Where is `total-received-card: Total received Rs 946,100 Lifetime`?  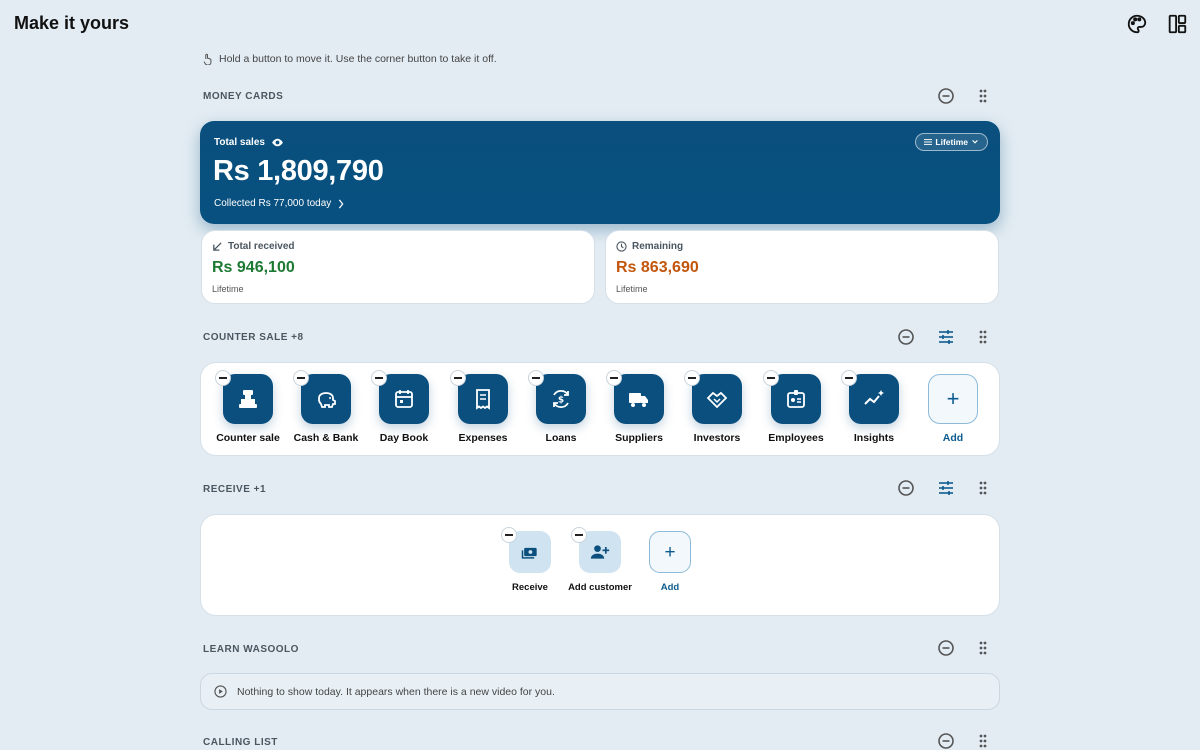 total-received-card: Total received Rs 946,100 Lifetime is located at coordinates (398, 267).